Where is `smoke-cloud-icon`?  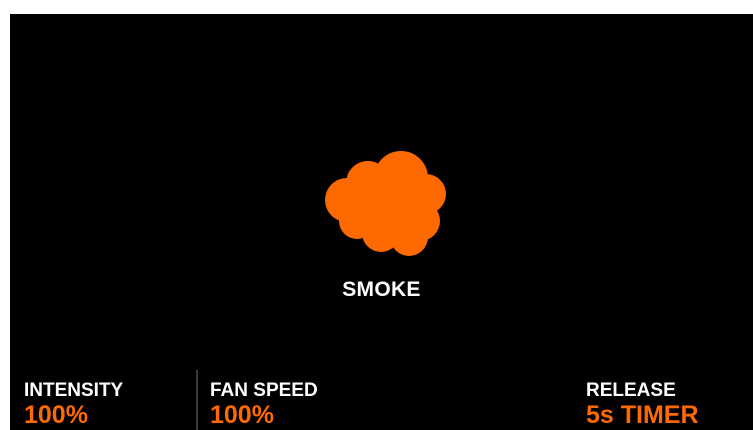 smoke-cloud-icon is located at coordinates (385, 203).